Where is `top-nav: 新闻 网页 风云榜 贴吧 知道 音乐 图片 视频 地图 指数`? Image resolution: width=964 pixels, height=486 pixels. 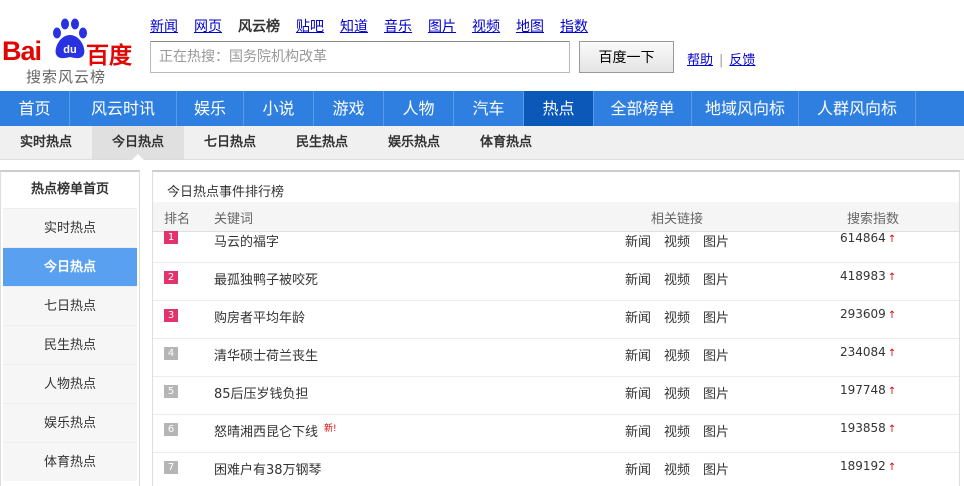
top-nav: 新闻 网页 风云榜 贴吧 知道 音乐 图片 视频 地图 指数 is located at coordinates (377, 26).